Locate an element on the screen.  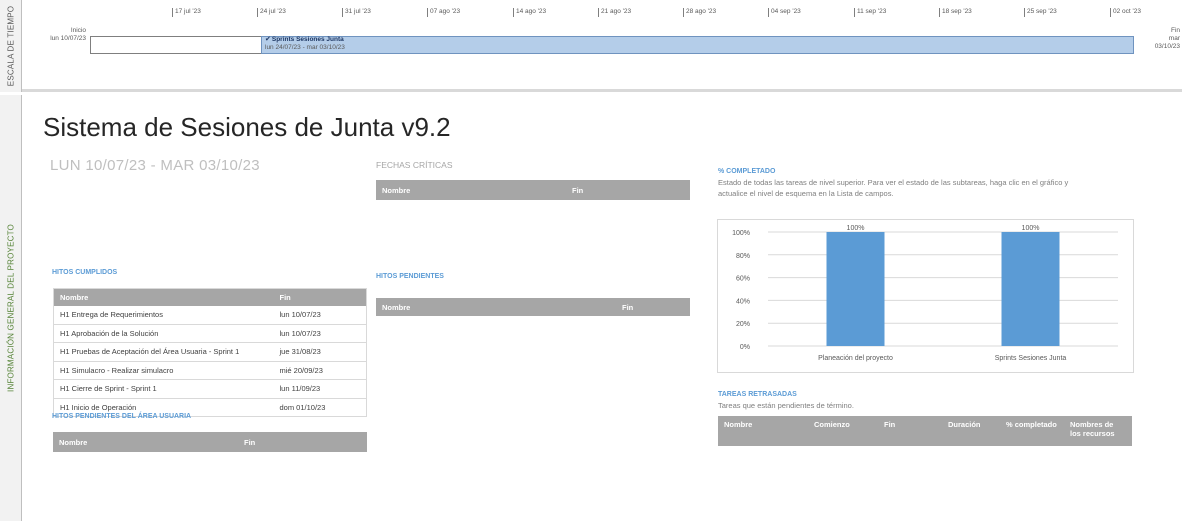
timeline-tick: 04 sep '23 is located at coordinates (784, 12).